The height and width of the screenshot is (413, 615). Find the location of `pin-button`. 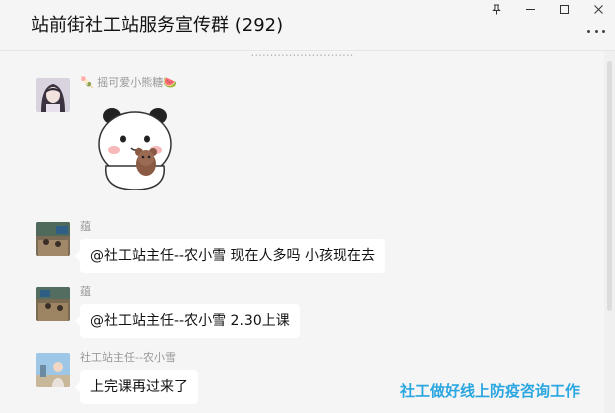

pin-button is located at coordinates (496, 9).